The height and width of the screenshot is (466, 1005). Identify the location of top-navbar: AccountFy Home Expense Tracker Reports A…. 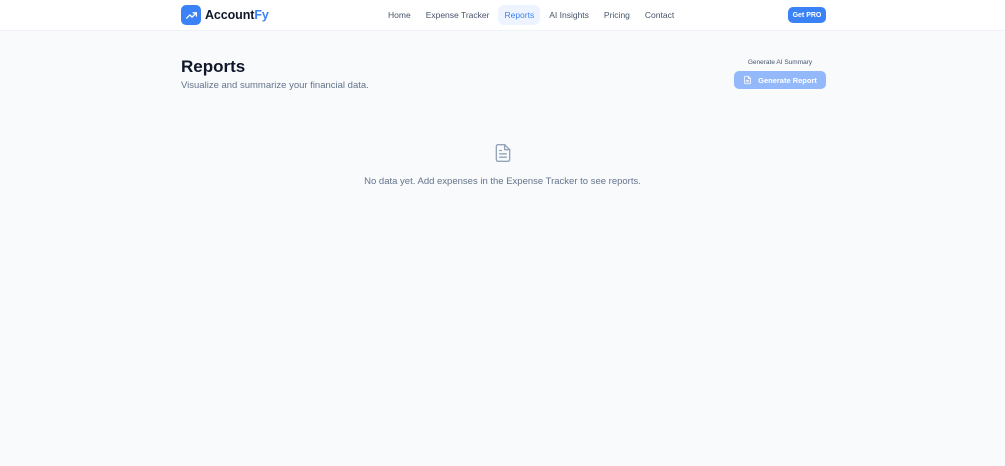
(502, 15).